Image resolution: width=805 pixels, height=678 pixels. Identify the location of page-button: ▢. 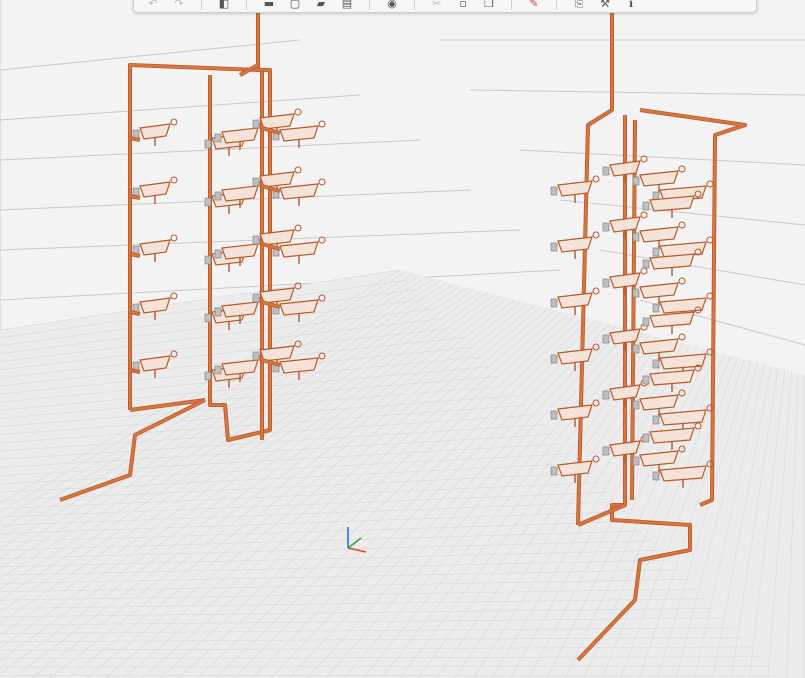
(295, 5).